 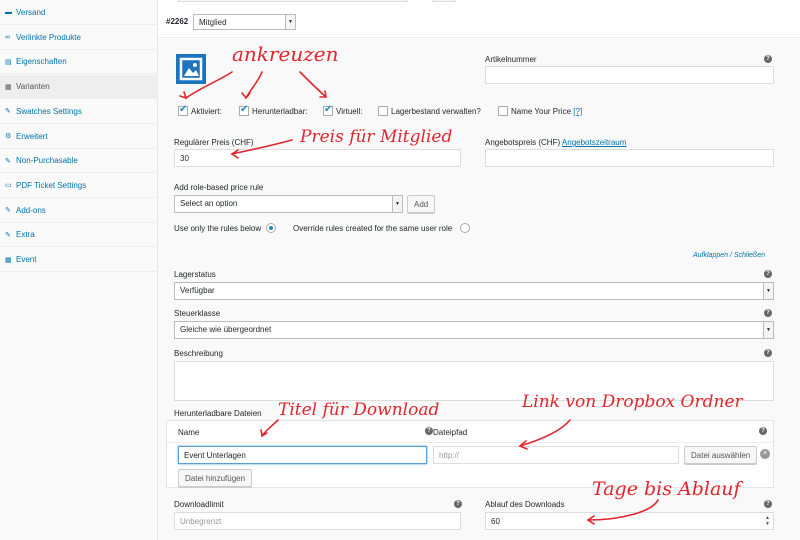 I want to click on truncated-button, so click(x=444, y=1).